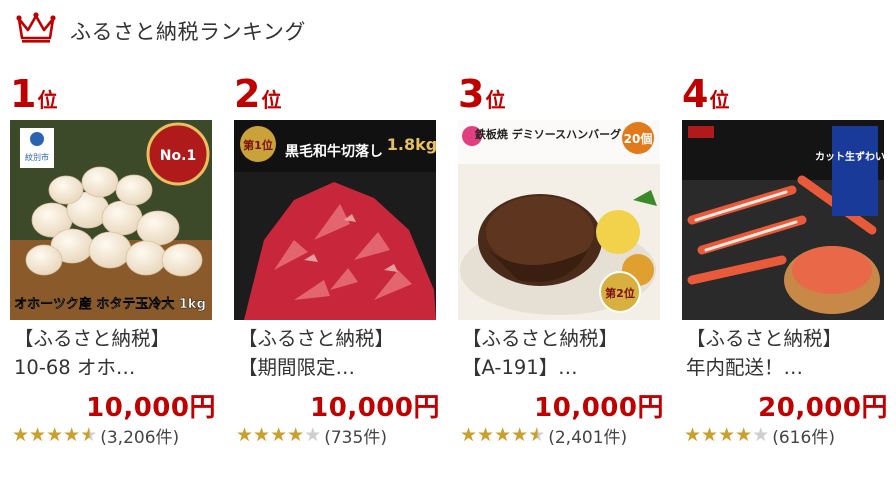 The height and width of the screenshot is (498, 896). What do you see at coordinates (783, 220) in the screenshot?
I see `product-image-snow-crab: カット生ずわい蟹` at bounding box center [783, 220].